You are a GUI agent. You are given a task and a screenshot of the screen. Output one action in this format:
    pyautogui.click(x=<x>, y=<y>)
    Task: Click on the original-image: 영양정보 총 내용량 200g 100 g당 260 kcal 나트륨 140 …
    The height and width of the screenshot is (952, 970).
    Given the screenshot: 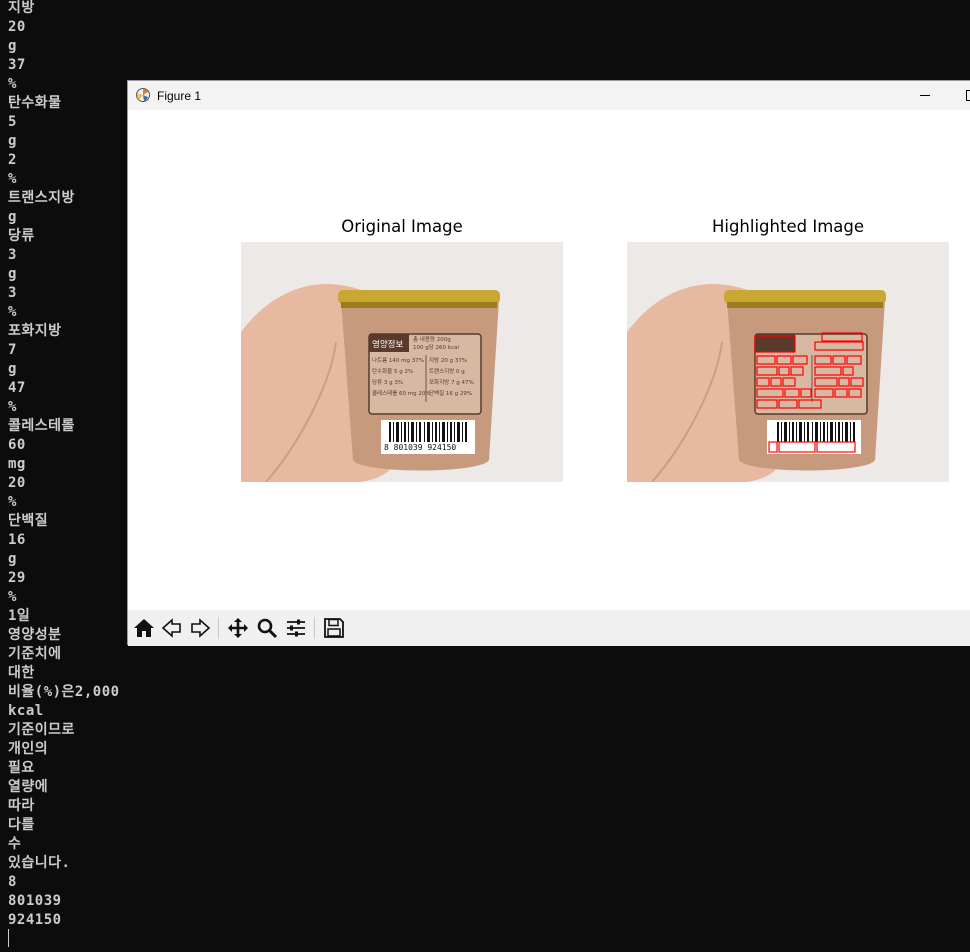 What is the action you would take?
    pyautogui.click(x=402, y=362)
    